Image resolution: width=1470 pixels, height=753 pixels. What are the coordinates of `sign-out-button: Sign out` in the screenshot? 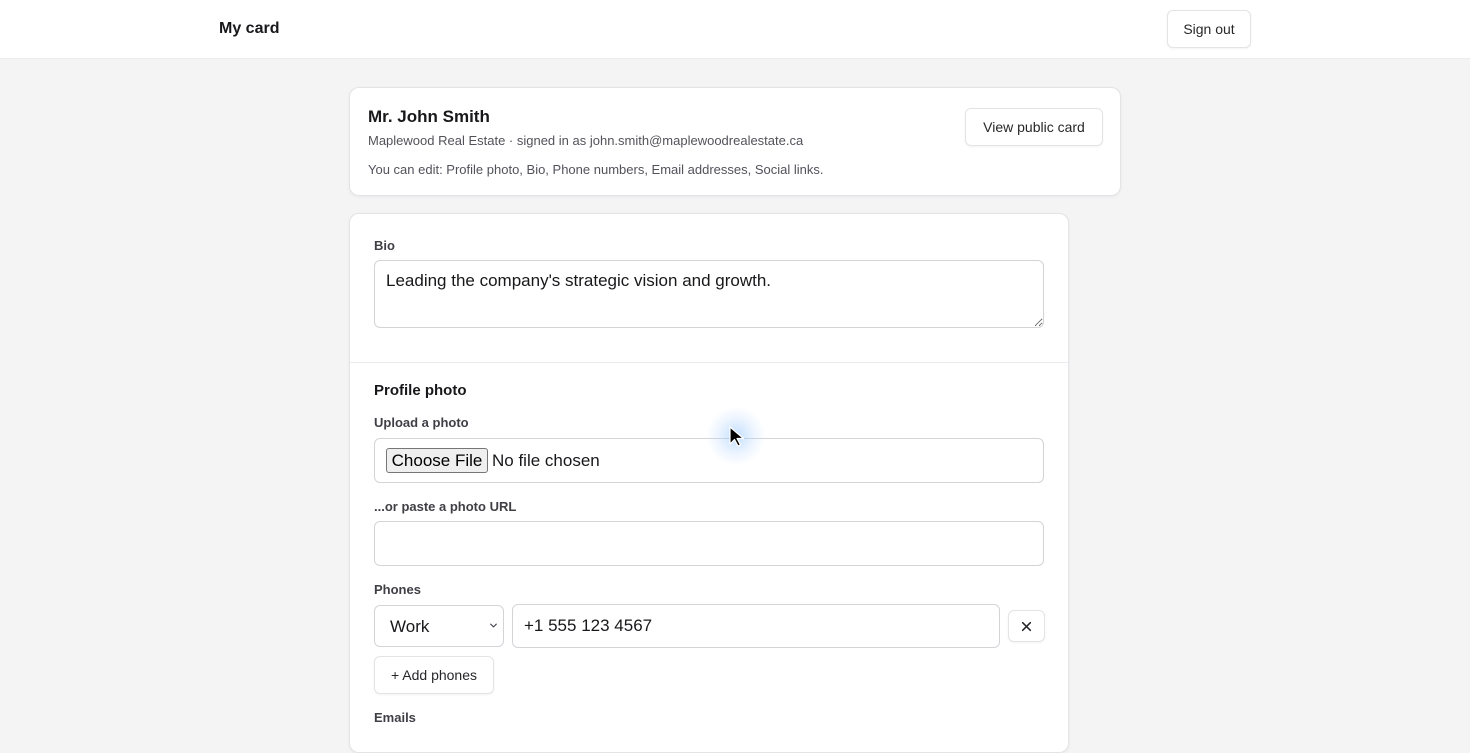 It's located at (1209, 29).